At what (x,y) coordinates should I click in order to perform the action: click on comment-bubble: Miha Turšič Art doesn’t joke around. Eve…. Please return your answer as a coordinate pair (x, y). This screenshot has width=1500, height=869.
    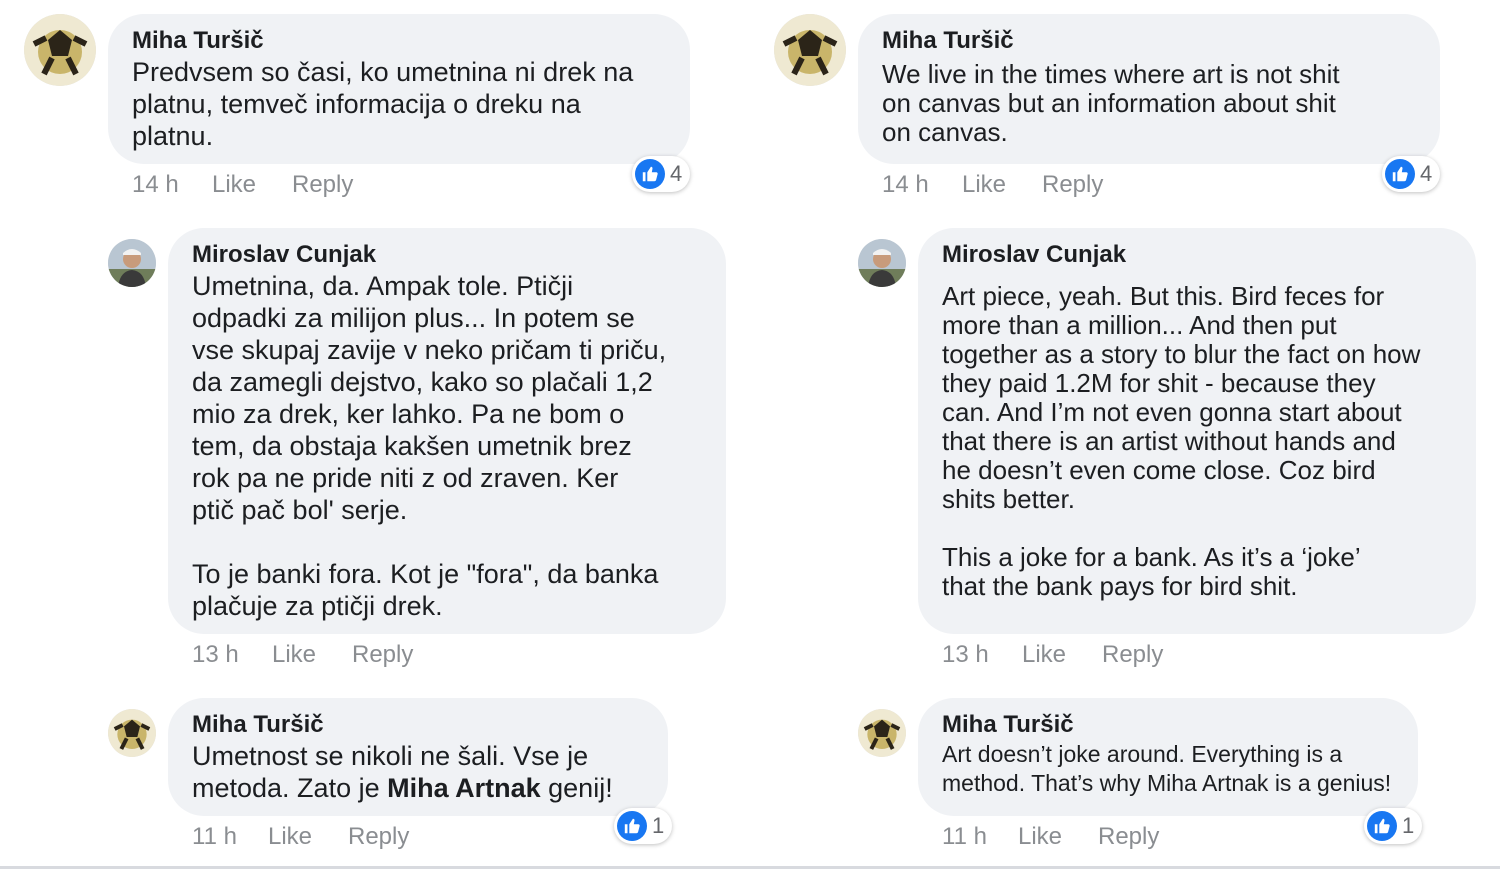
    Looking at the image, I should click on (1168, 757).